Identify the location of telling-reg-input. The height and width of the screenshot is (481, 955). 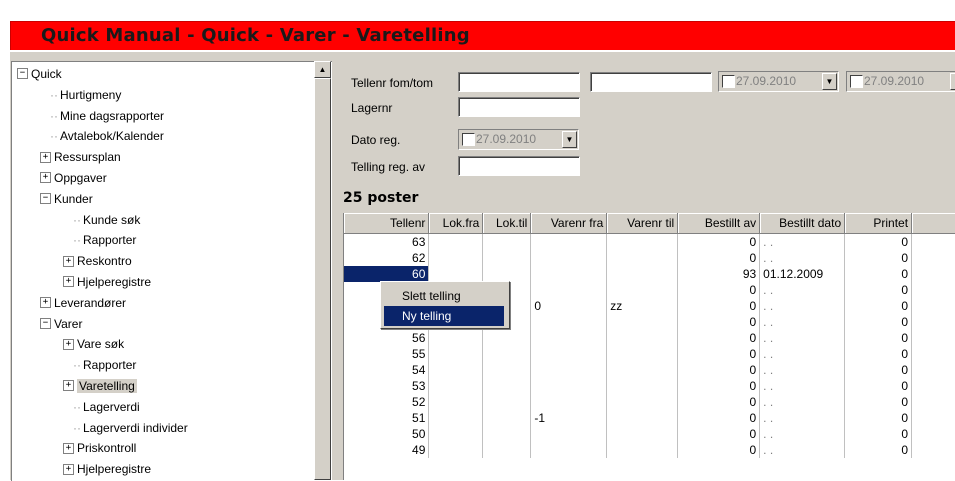
(519, 166).